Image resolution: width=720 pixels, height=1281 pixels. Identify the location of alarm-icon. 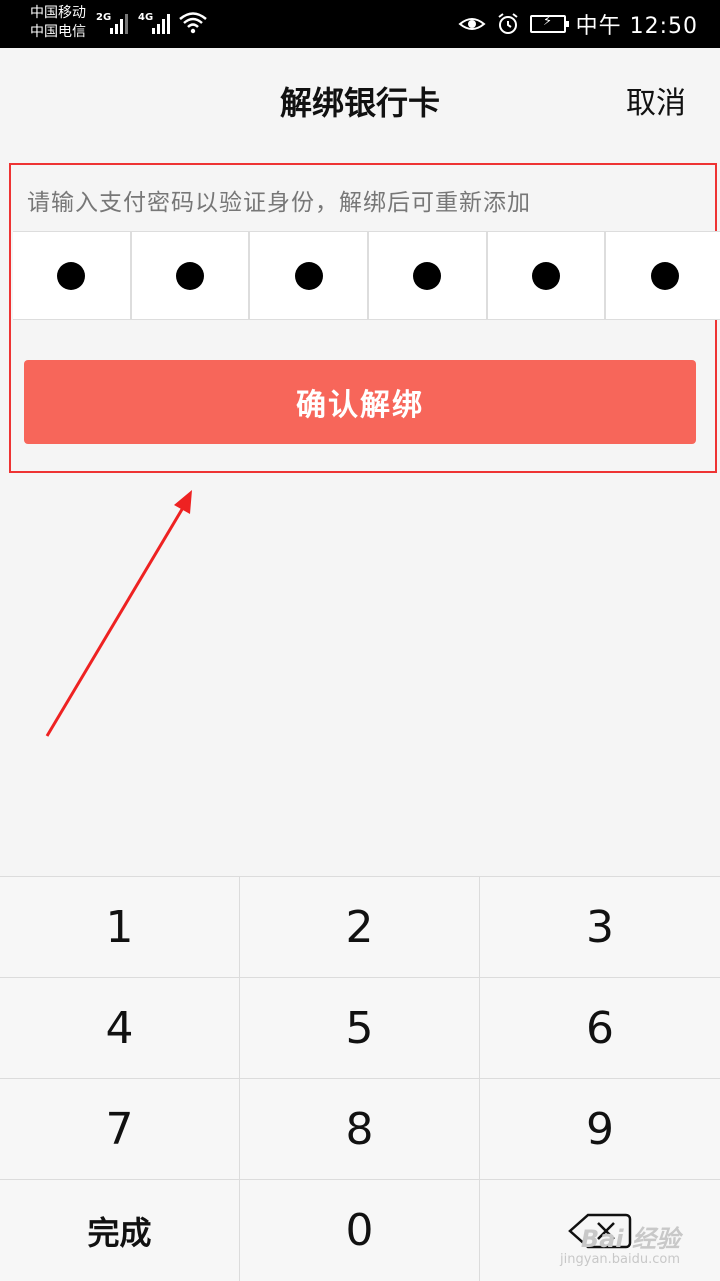
(507, 23).